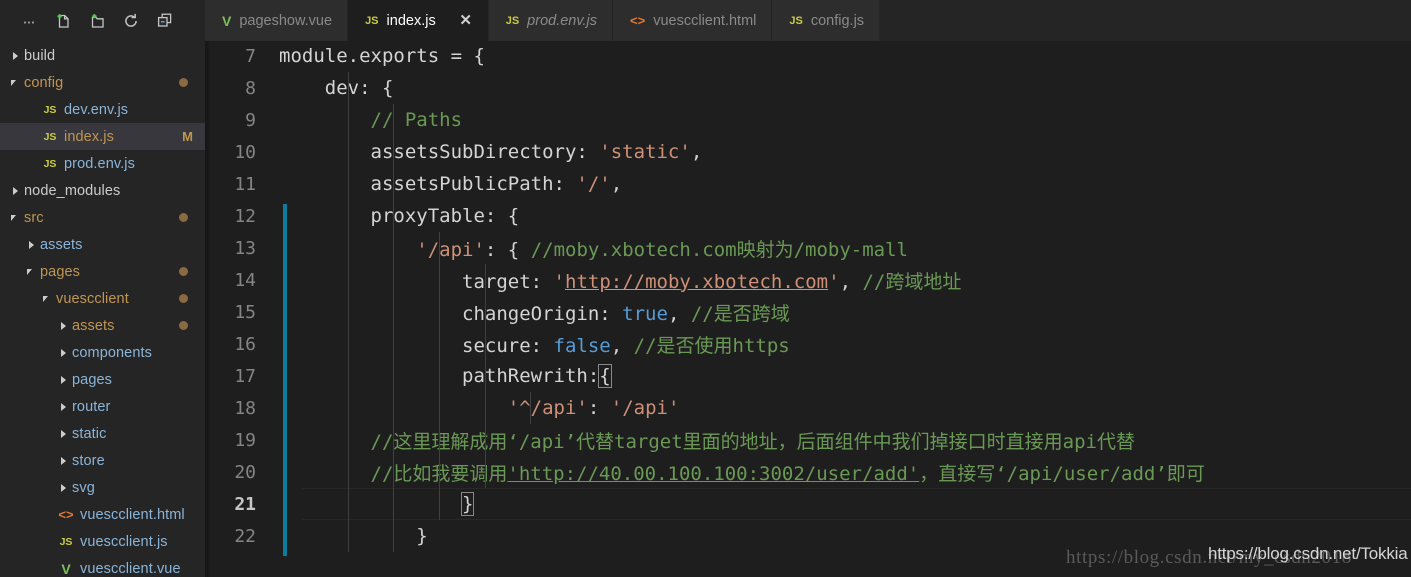 The height and width of the screenshot is (577, 1411). Describe the element at coordinates (808, 408) in the screenshot. I see `code-line: 18 '^/api': '/api'` at that location.